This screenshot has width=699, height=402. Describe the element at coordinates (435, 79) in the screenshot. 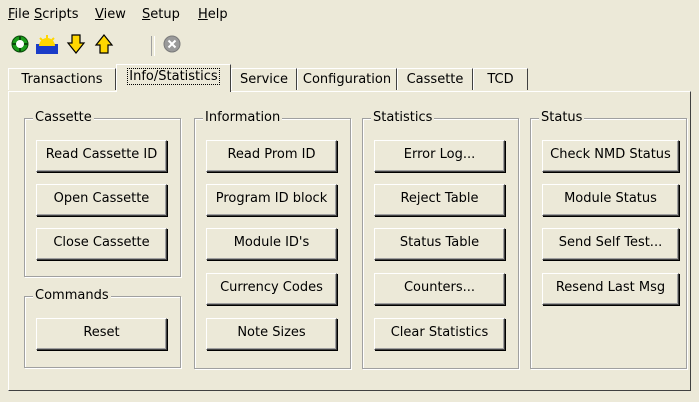

I see `tab-cassette: Cassette` at that location.